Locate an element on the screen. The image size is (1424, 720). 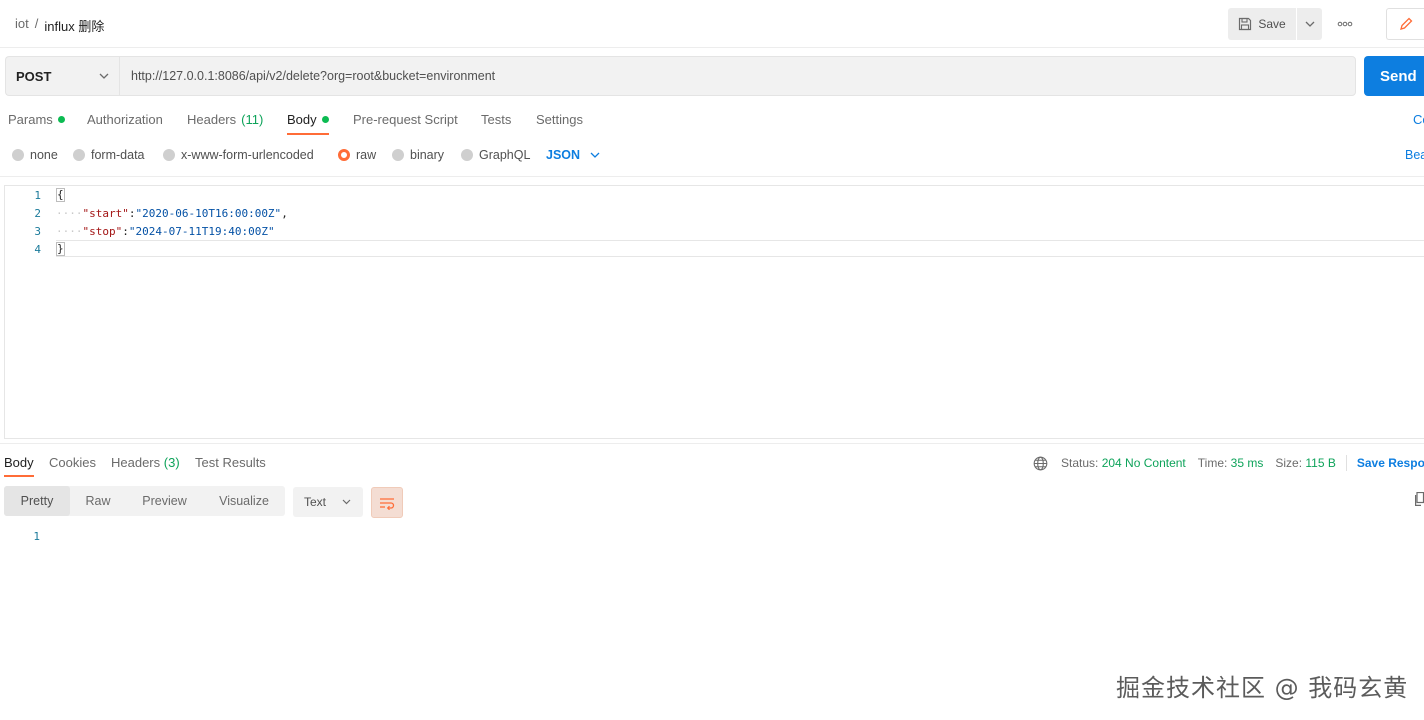
time-value: 35 ms is located at coordinates (1247, 463).